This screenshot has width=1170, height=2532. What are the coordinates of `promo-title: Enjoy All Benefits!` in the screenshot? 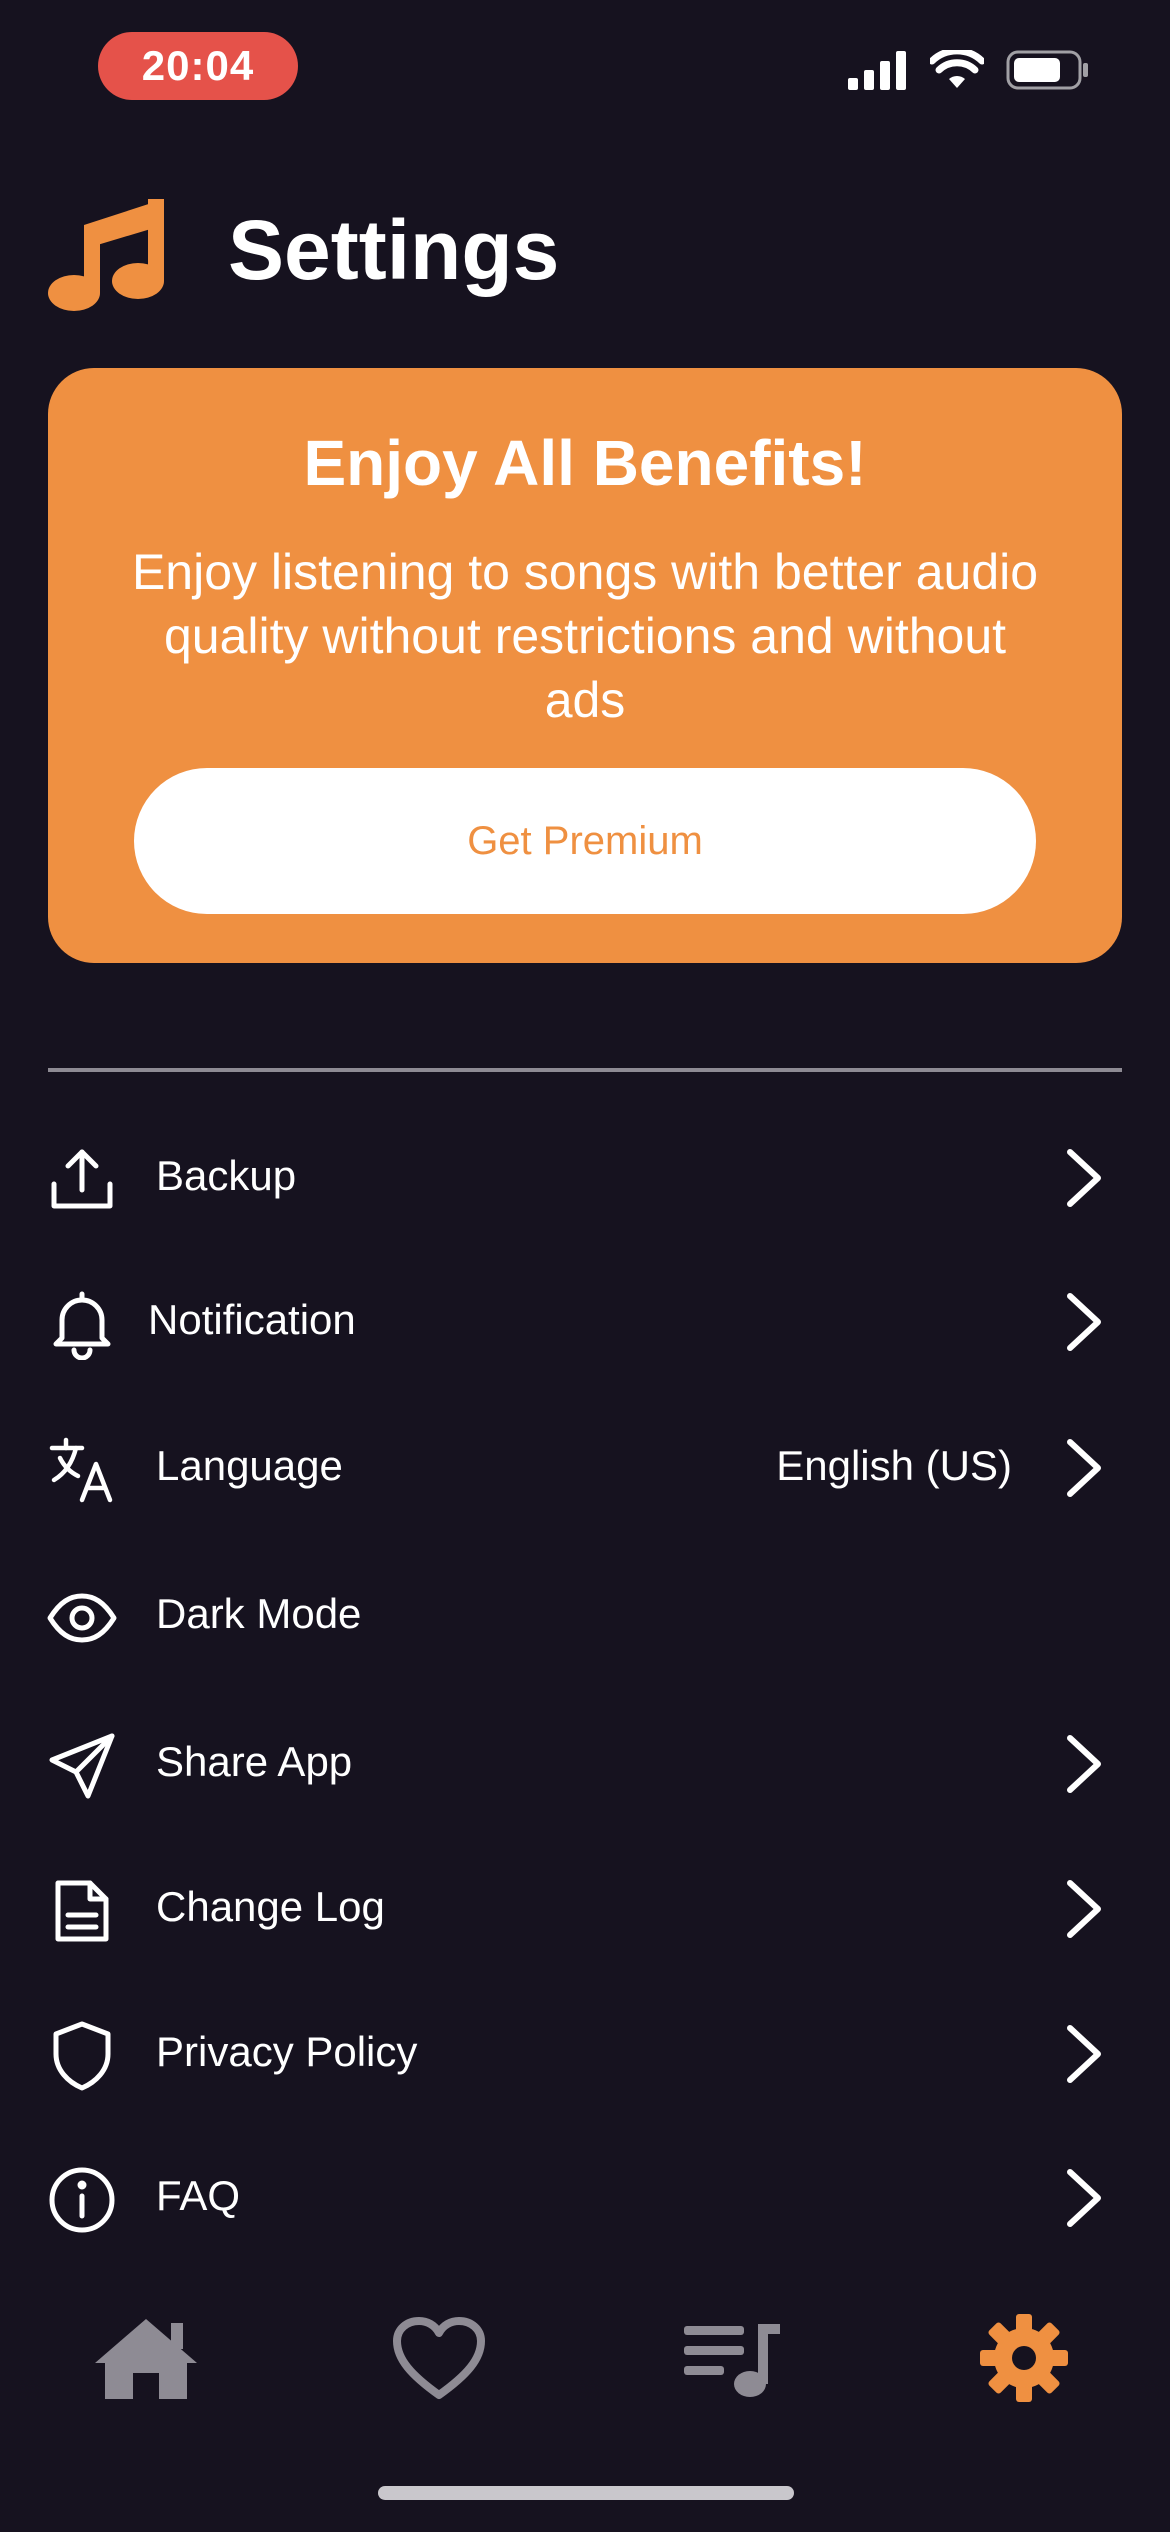 It's located at (585, 463).